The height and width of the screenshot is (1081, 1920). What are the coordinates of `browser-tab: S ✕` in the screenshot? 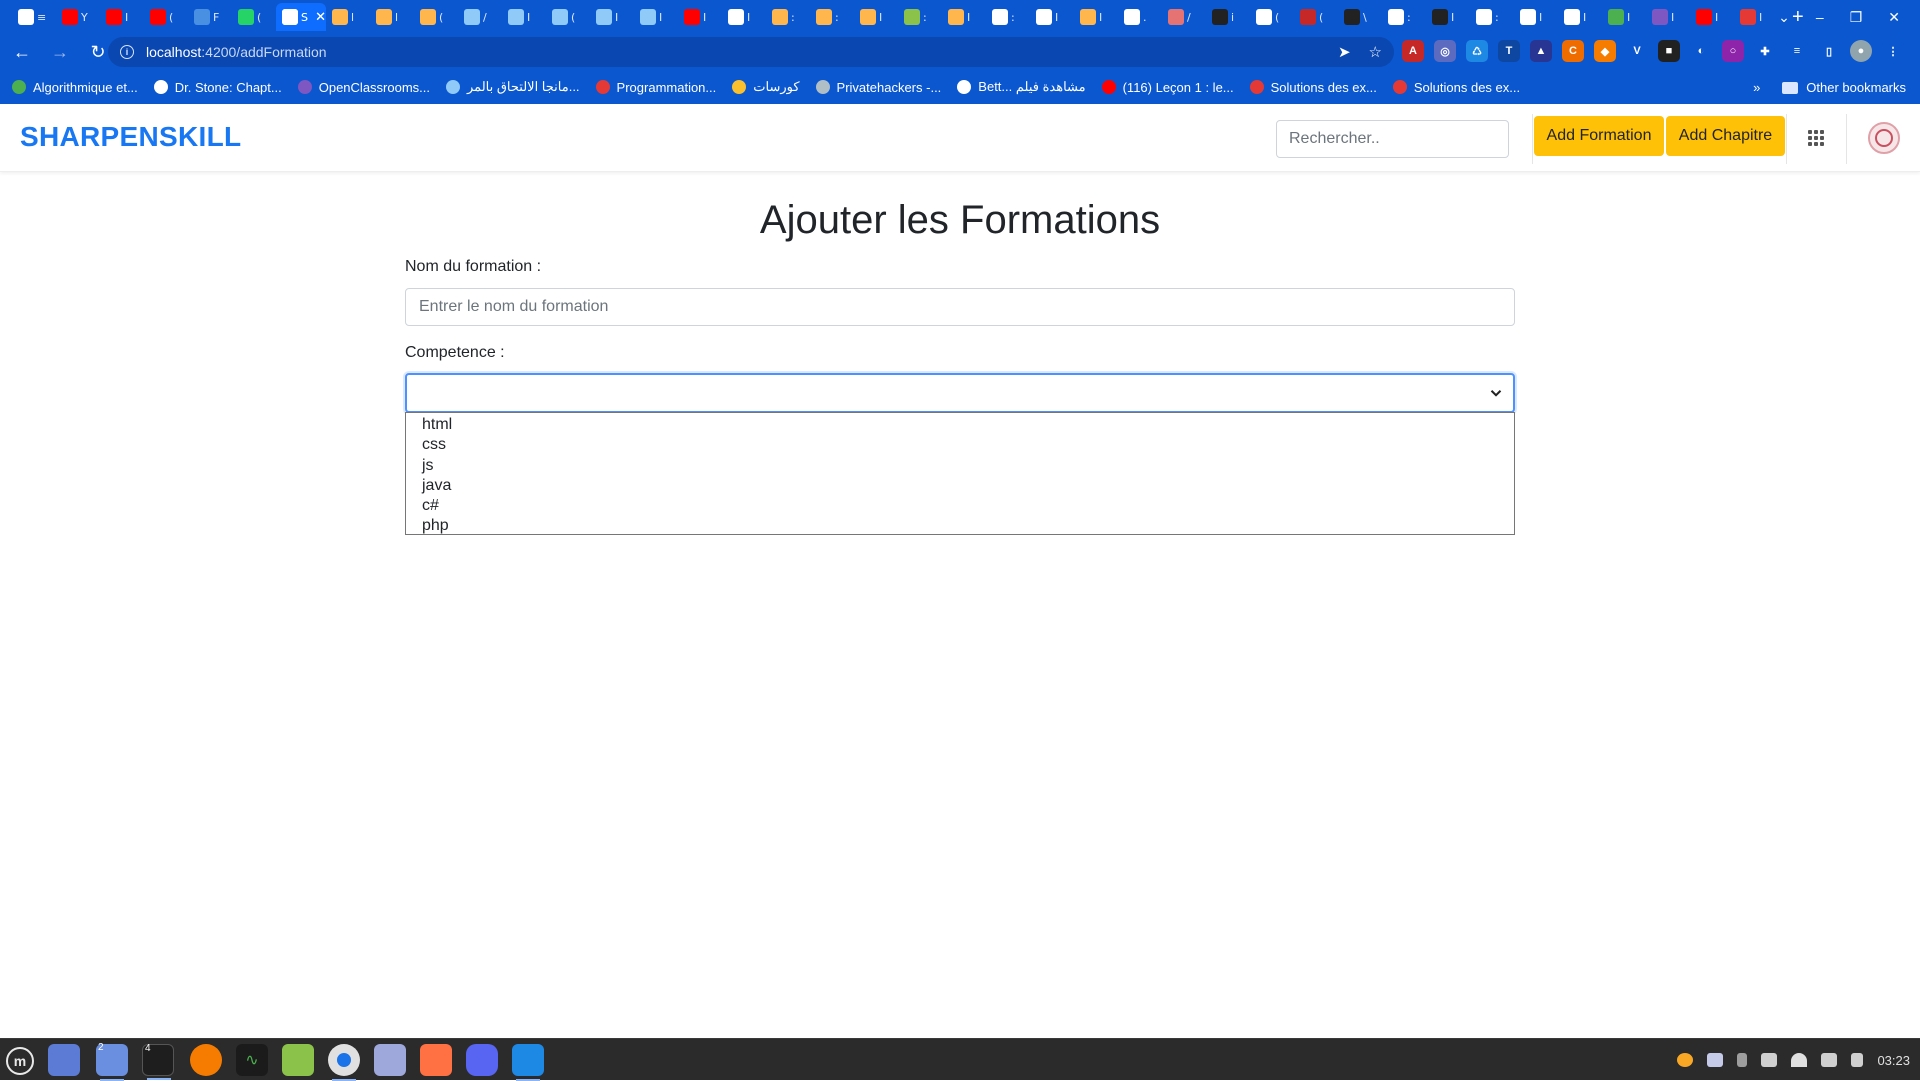 It's located at (301, 17).